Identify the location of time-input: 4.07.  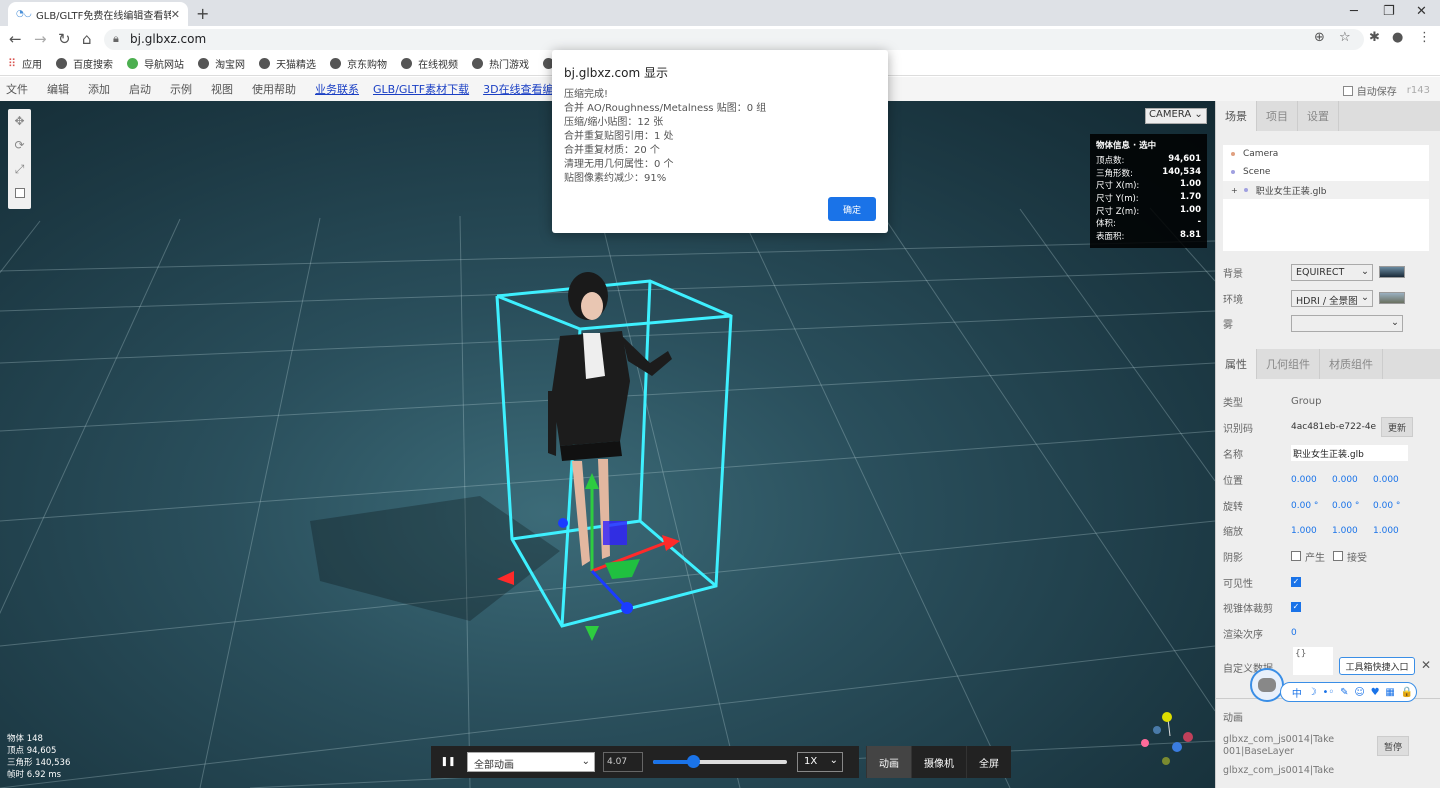
(623, 762).